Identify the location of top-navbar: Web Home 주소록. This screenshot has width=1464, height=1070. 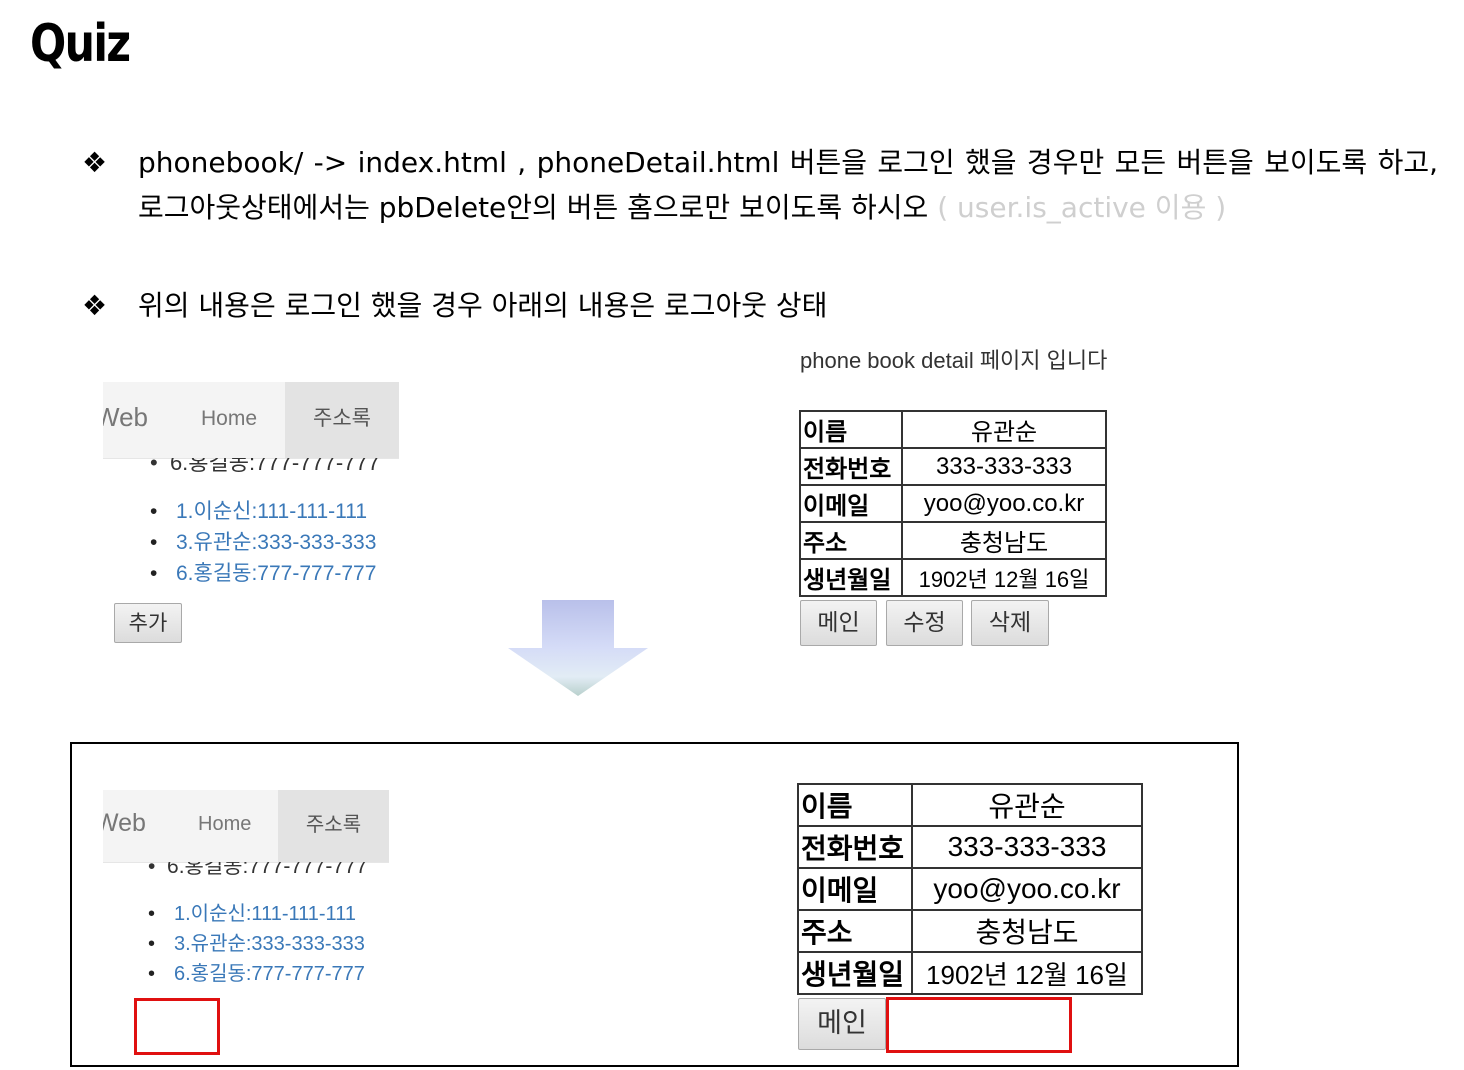
(251, 420).